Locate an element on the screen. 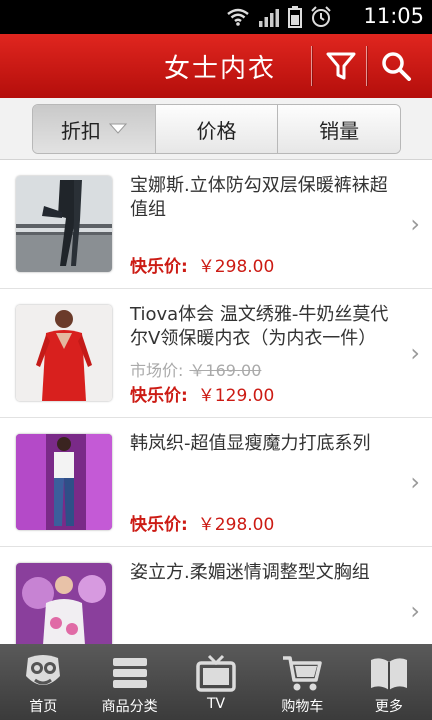 The width and height of the screenshot is (432, 720). price-value: ￥129.00 is located at coordinates (236, 396).